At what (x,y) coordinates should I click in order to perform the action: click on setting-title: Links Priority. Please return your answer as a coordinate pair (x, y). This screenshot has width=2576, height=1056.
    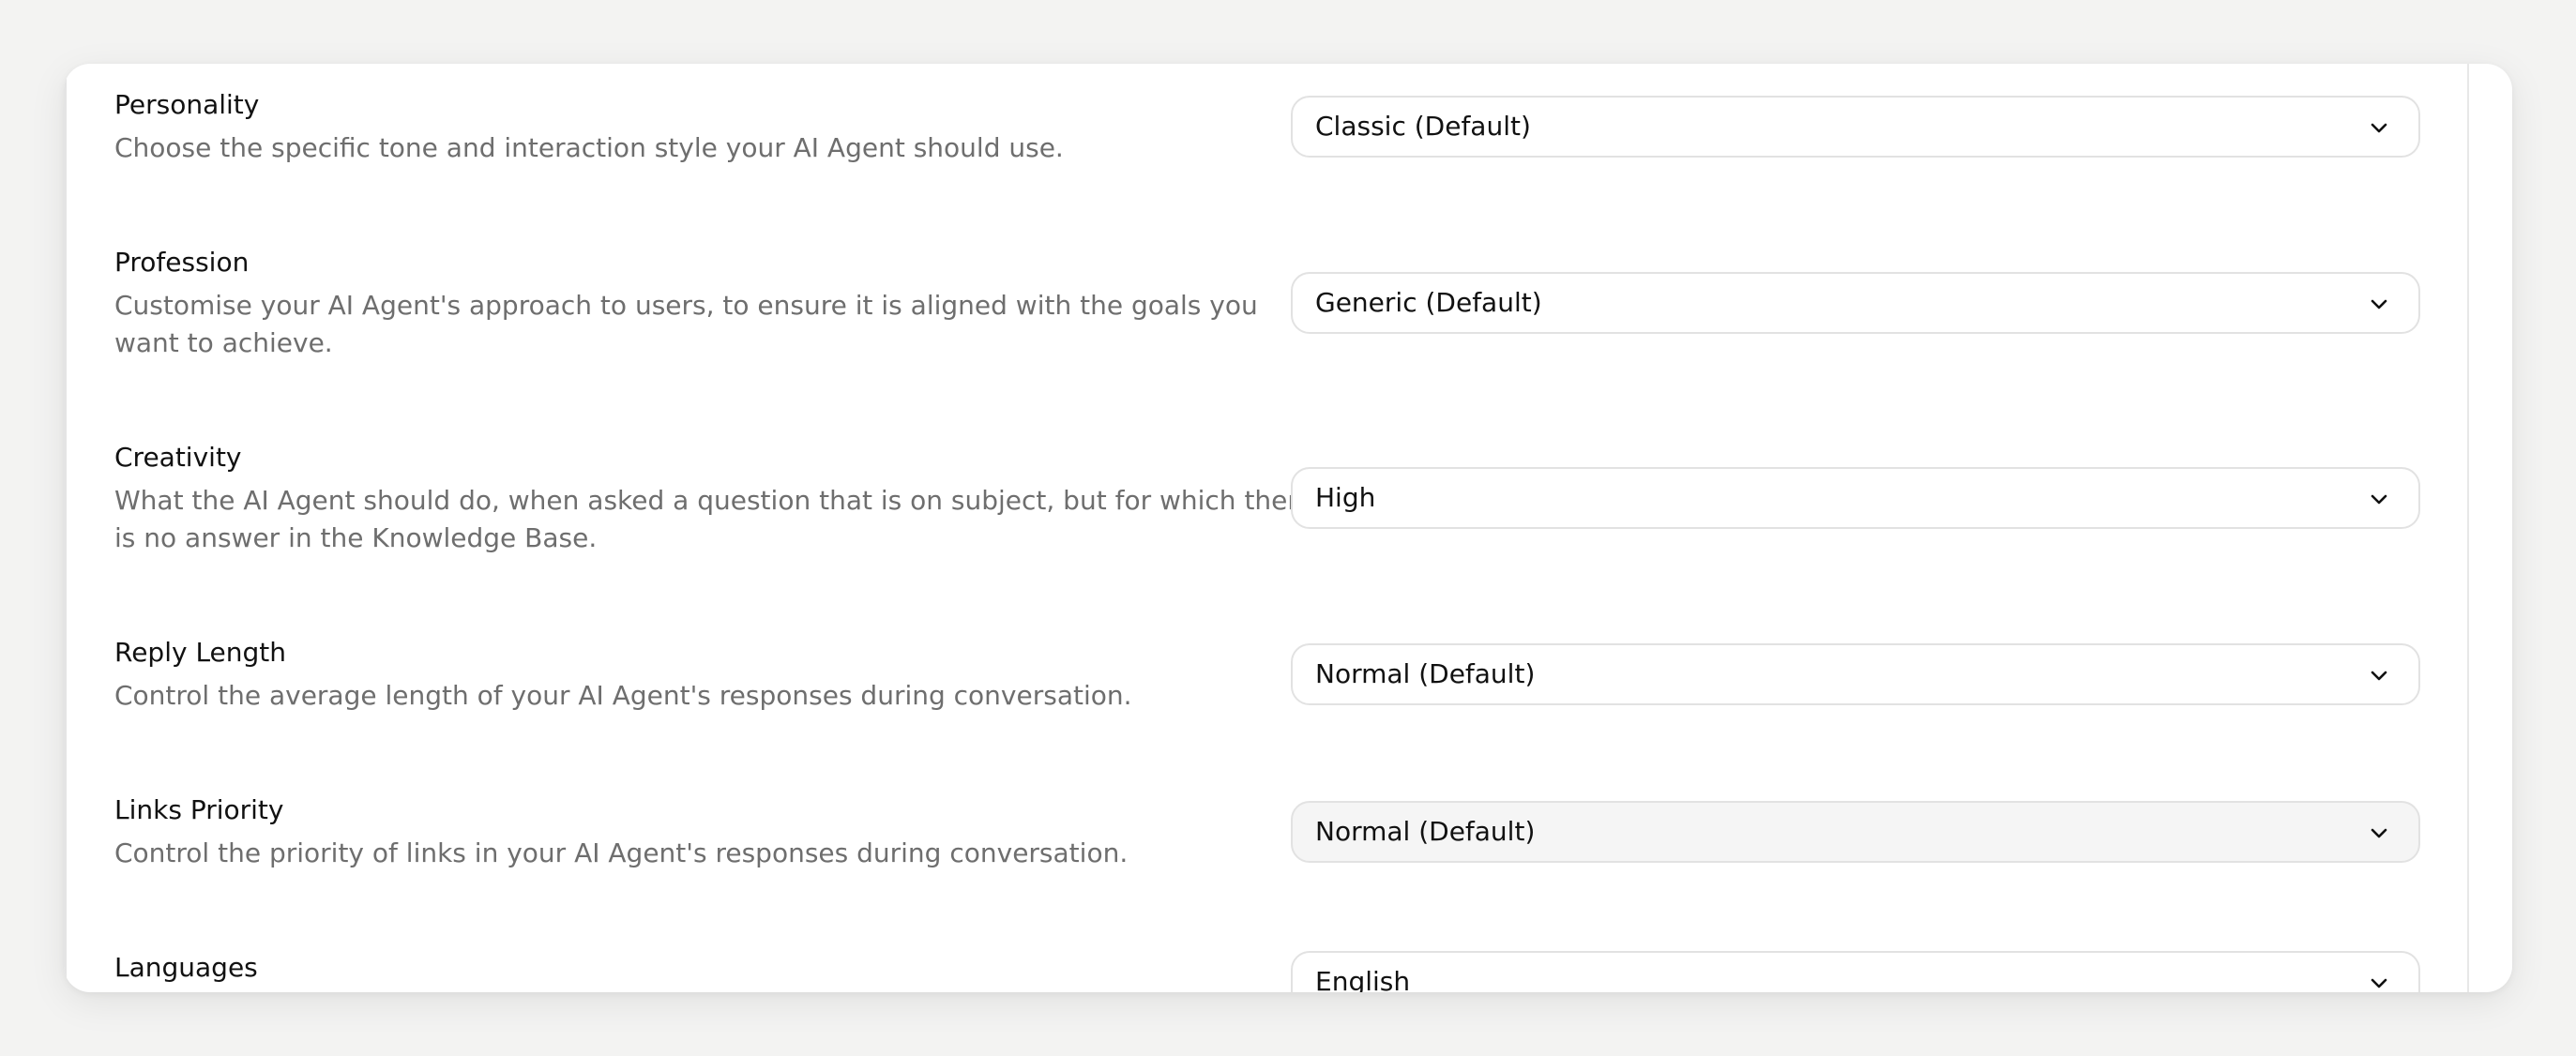
    Looking at the image, I should click on (199, 810).